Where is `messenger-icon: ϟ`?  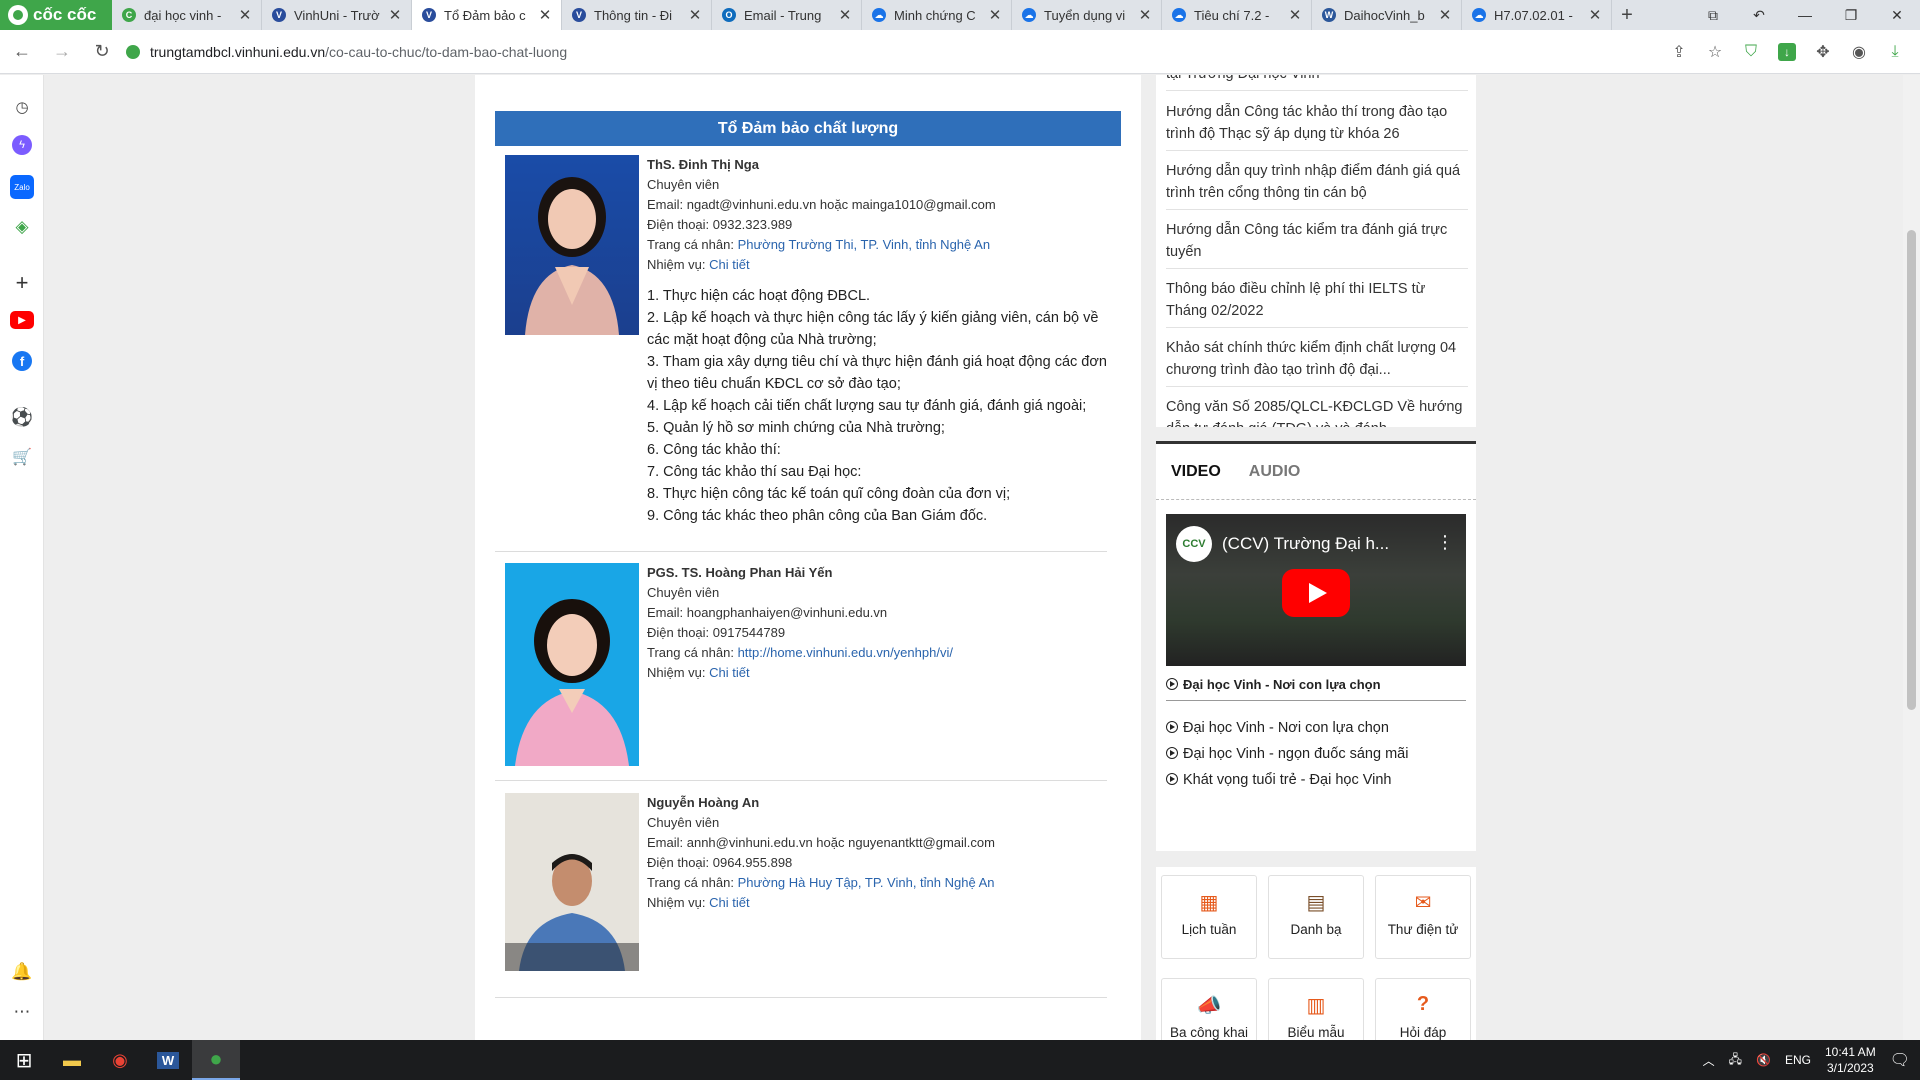 messenger-icon: ϟ is located at coordinates (22, 145).